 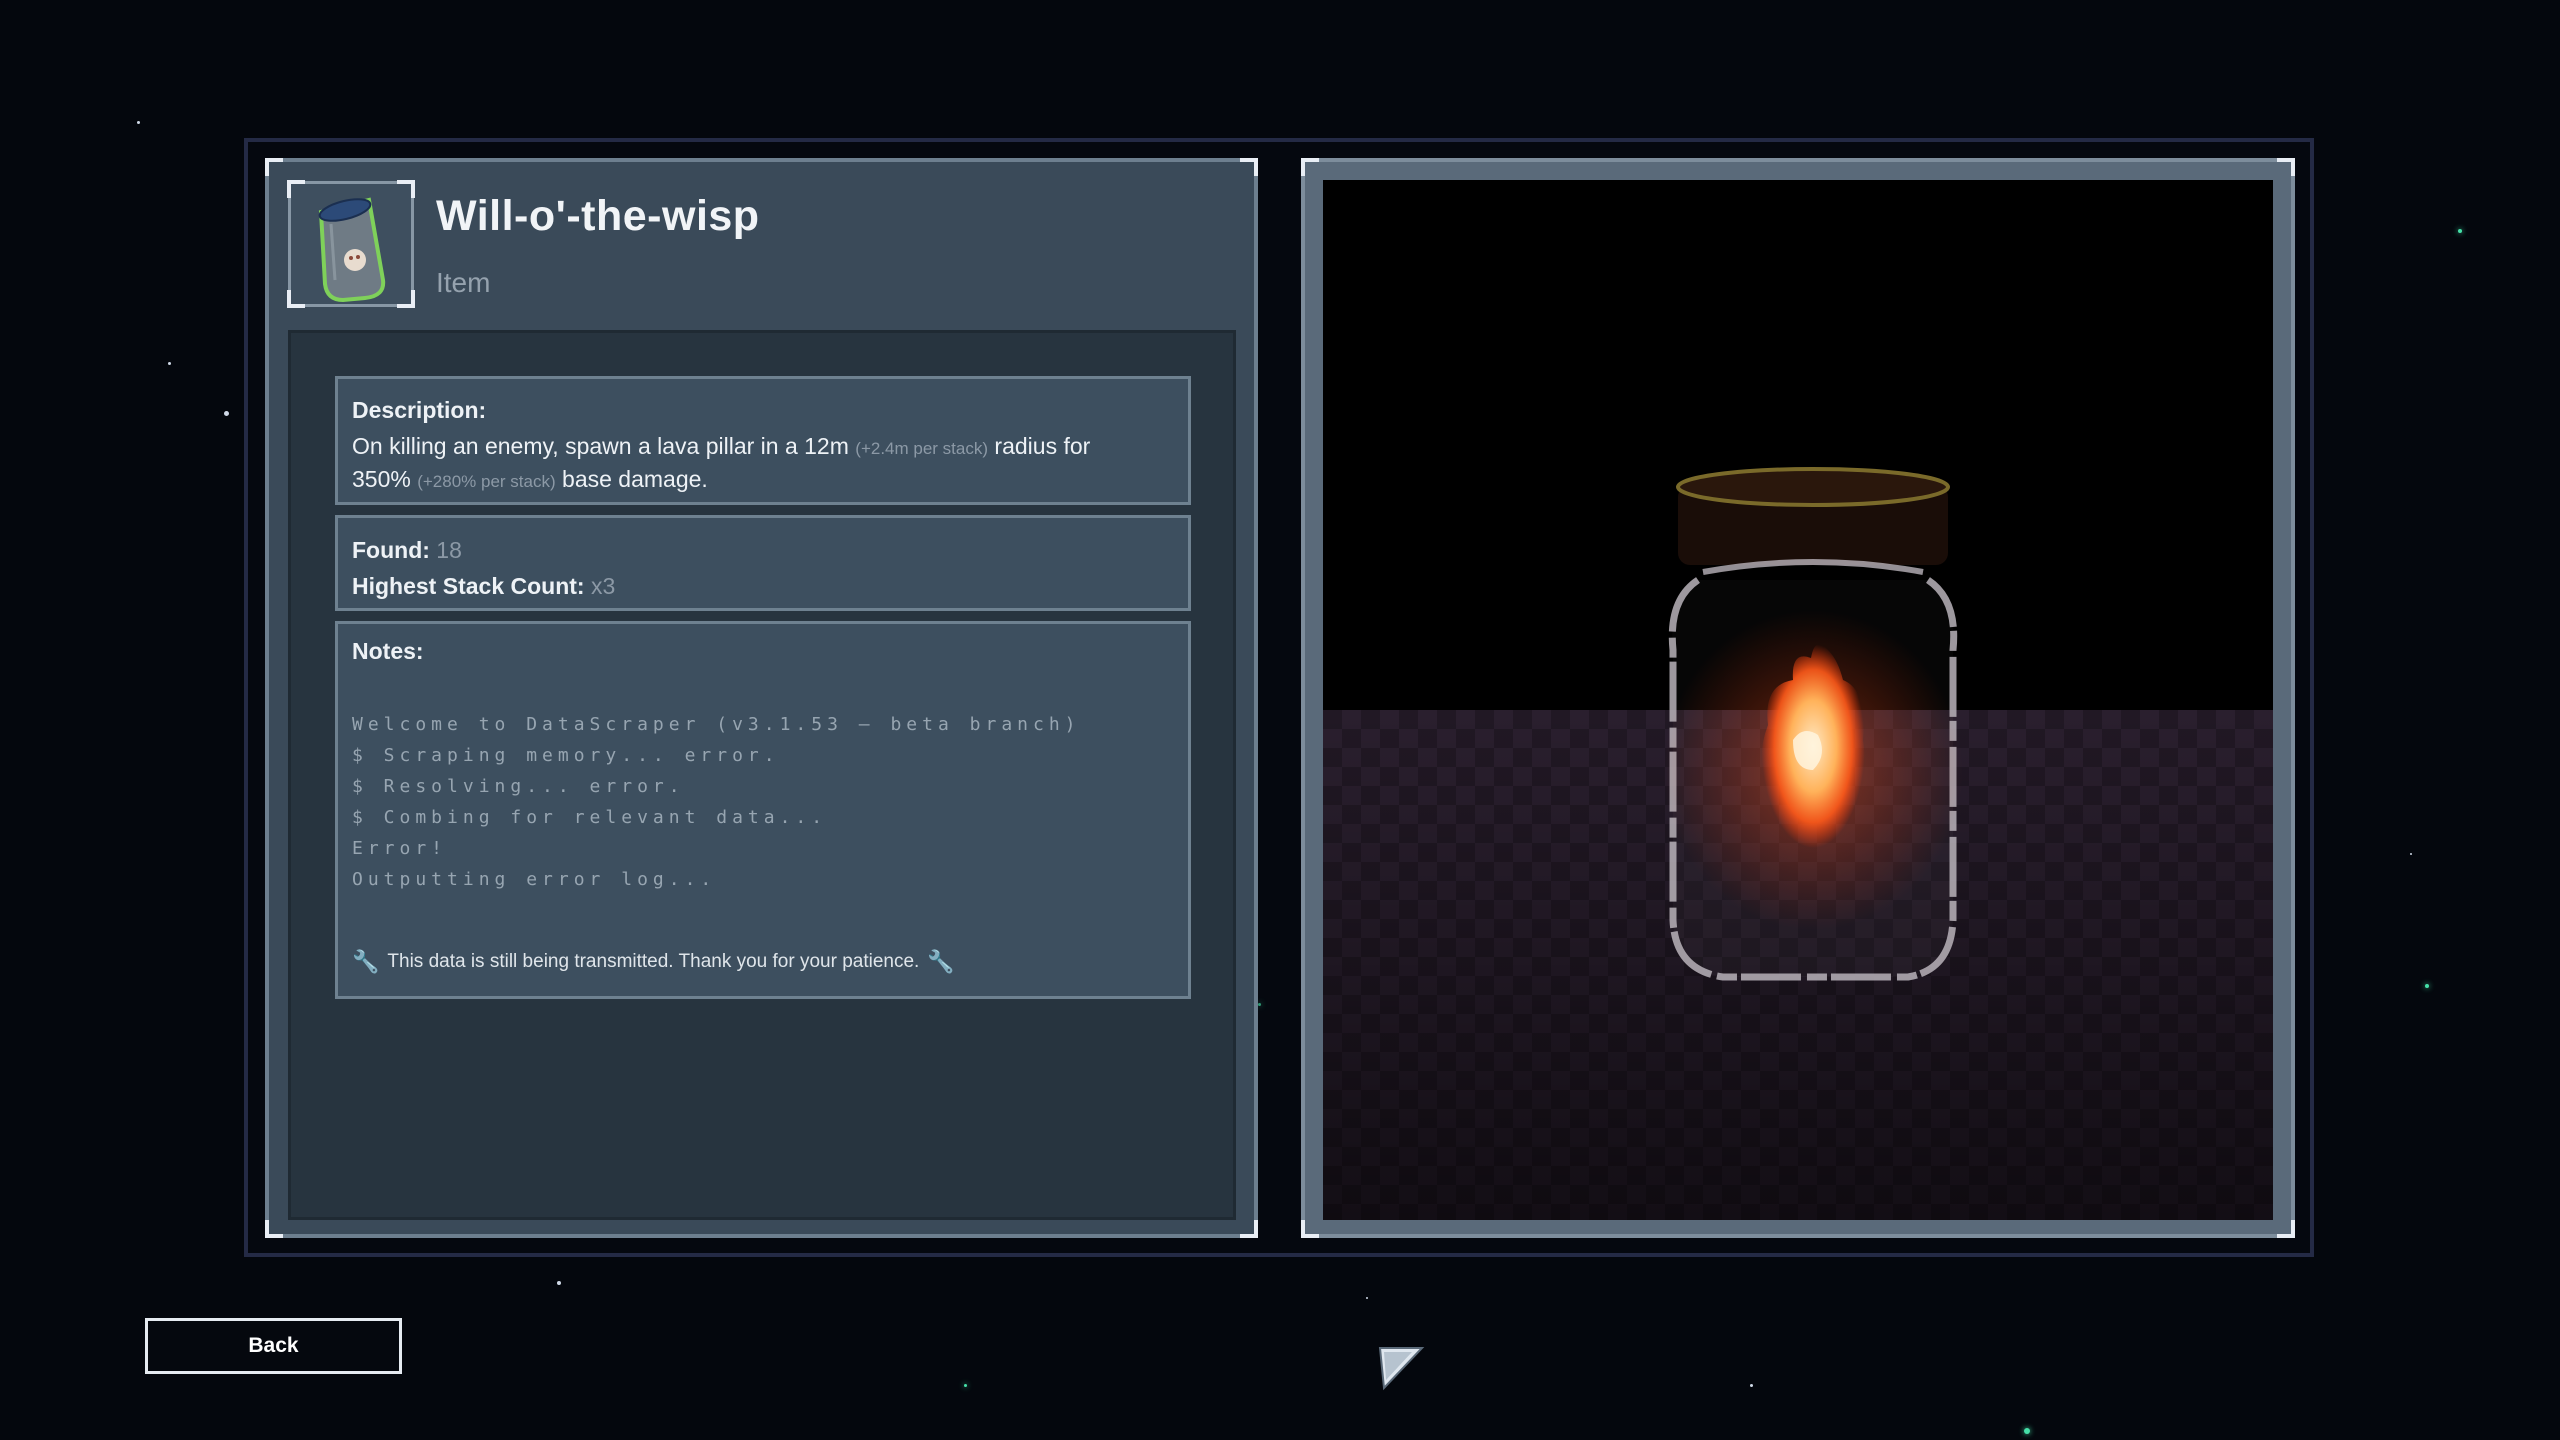 I want to click on description-label: Description:, so click(x=419, y=410).